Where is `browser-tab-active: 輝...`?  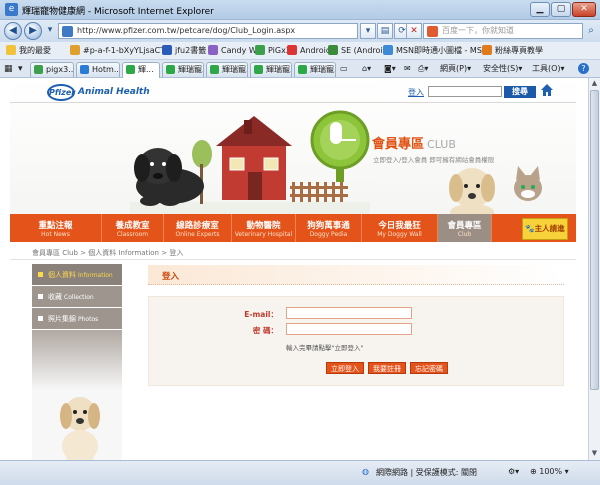
browser-tab-active: 輝... is located at coordinates (141, 70).